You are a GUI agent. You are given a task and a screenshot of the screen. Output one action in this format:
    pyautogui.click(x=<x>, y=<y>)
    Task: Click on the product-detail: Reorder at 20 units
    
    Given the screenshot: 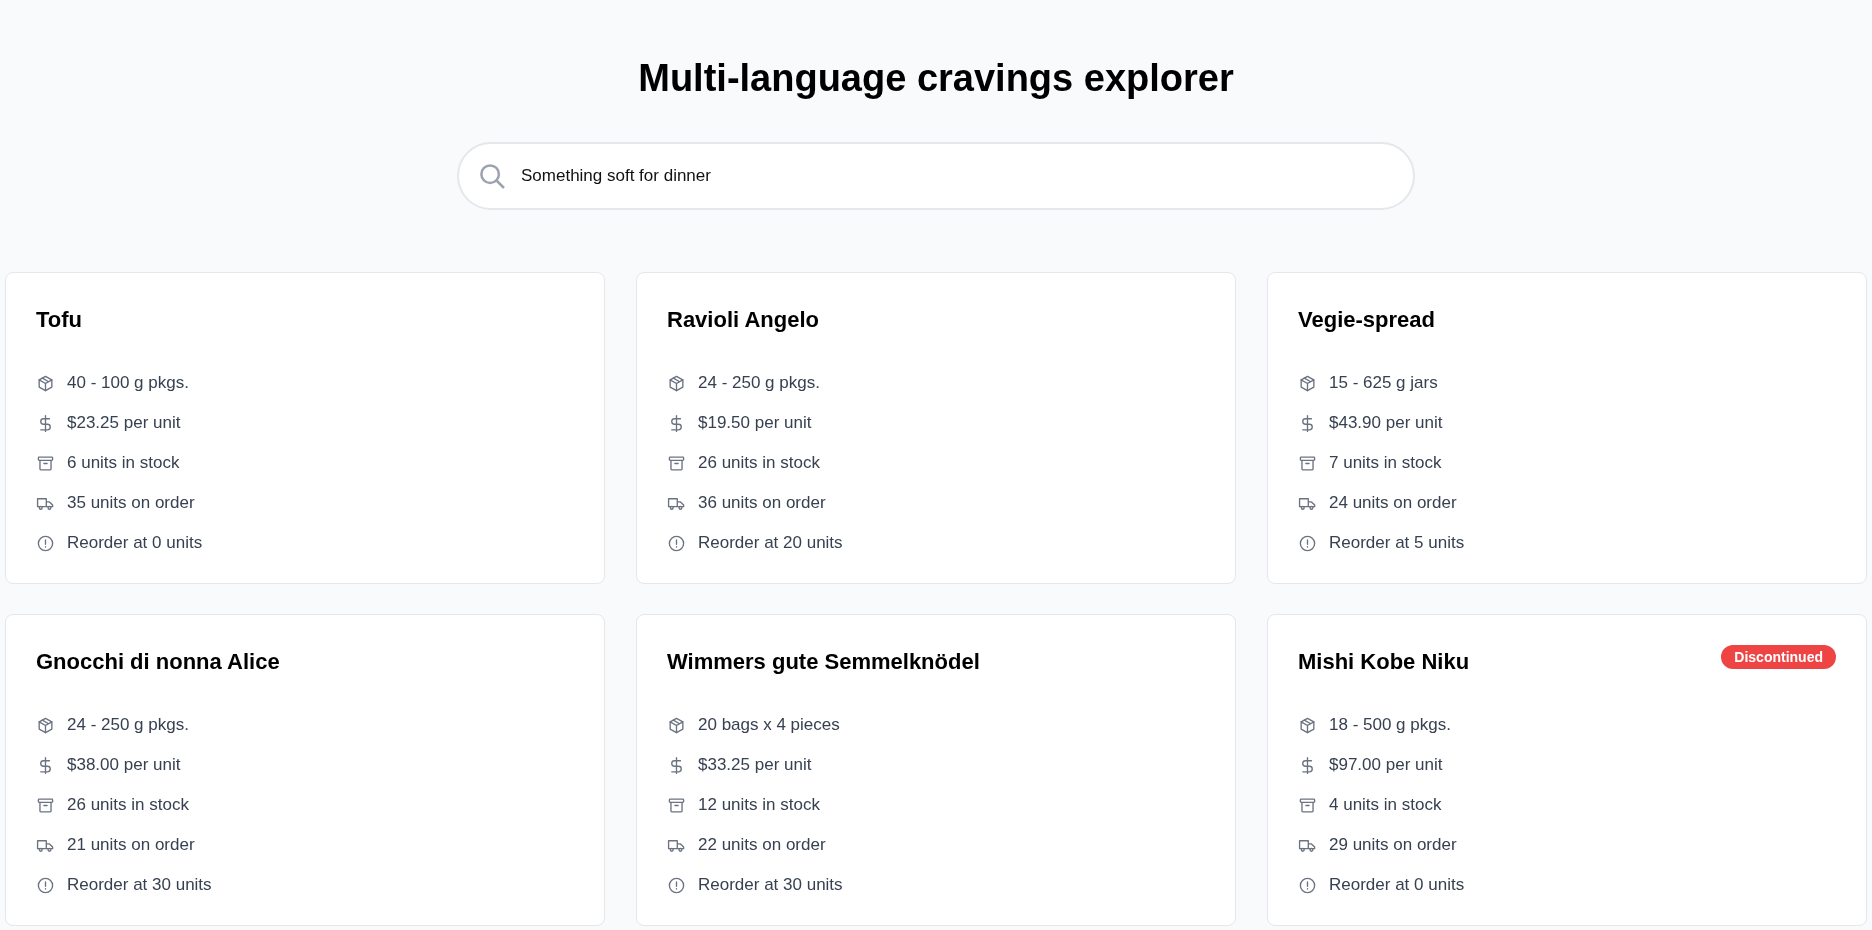 What is the action you would take?
    pyautogui.click(x=770, y=543)
    